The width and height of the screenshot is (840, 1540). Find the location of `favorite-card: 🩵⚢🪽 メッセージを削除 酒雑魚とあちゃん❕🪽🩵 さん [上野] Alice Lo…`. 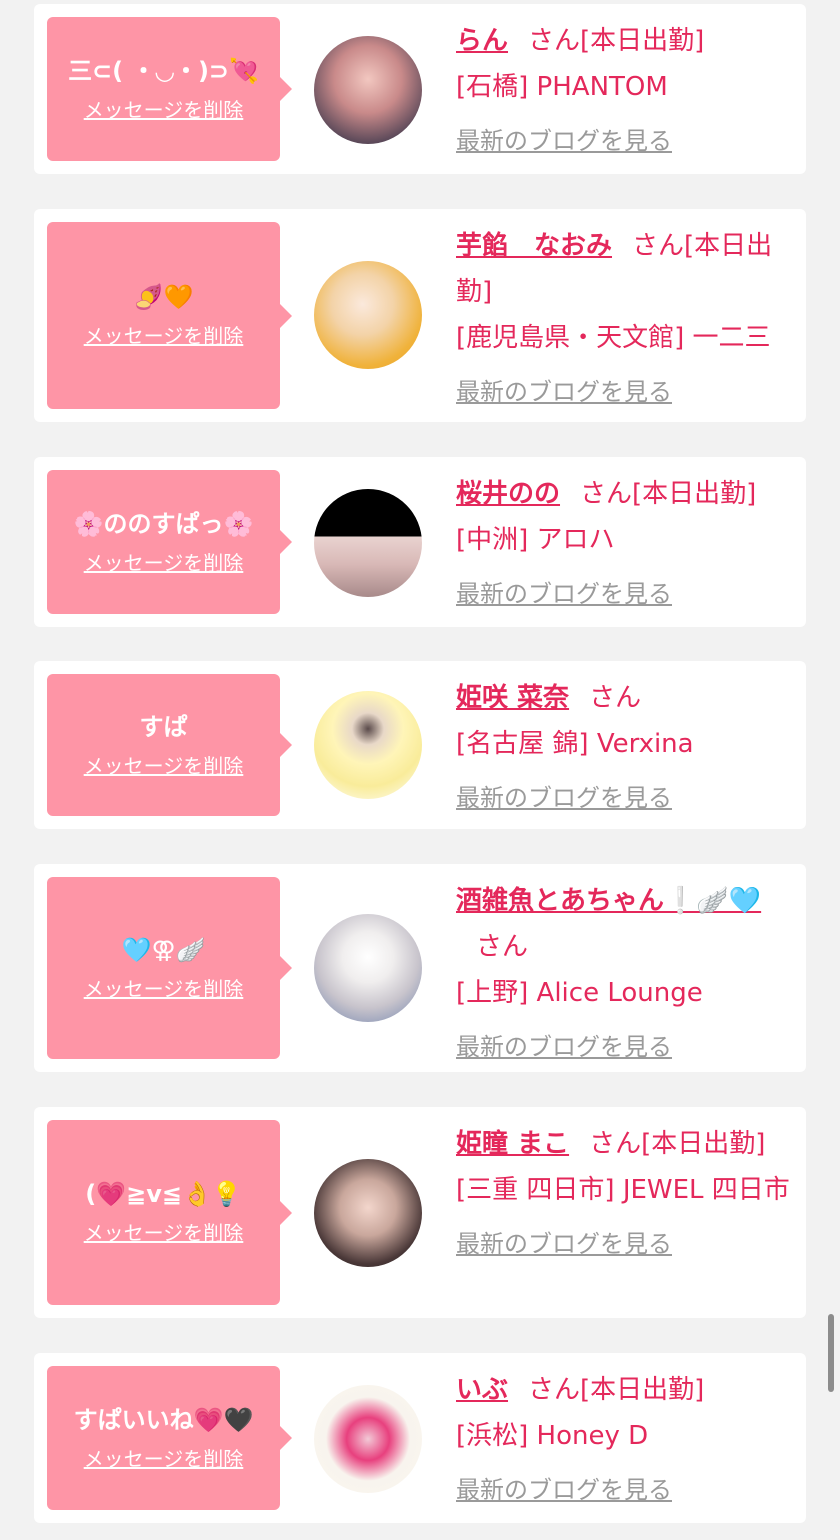

favorite-card: 🩵⚢🪽 メッセージを削除 酒雑魚とあちゃん❕🪽🩵 さん [上野] Alice Lo… is located at coordinates (420, 968).